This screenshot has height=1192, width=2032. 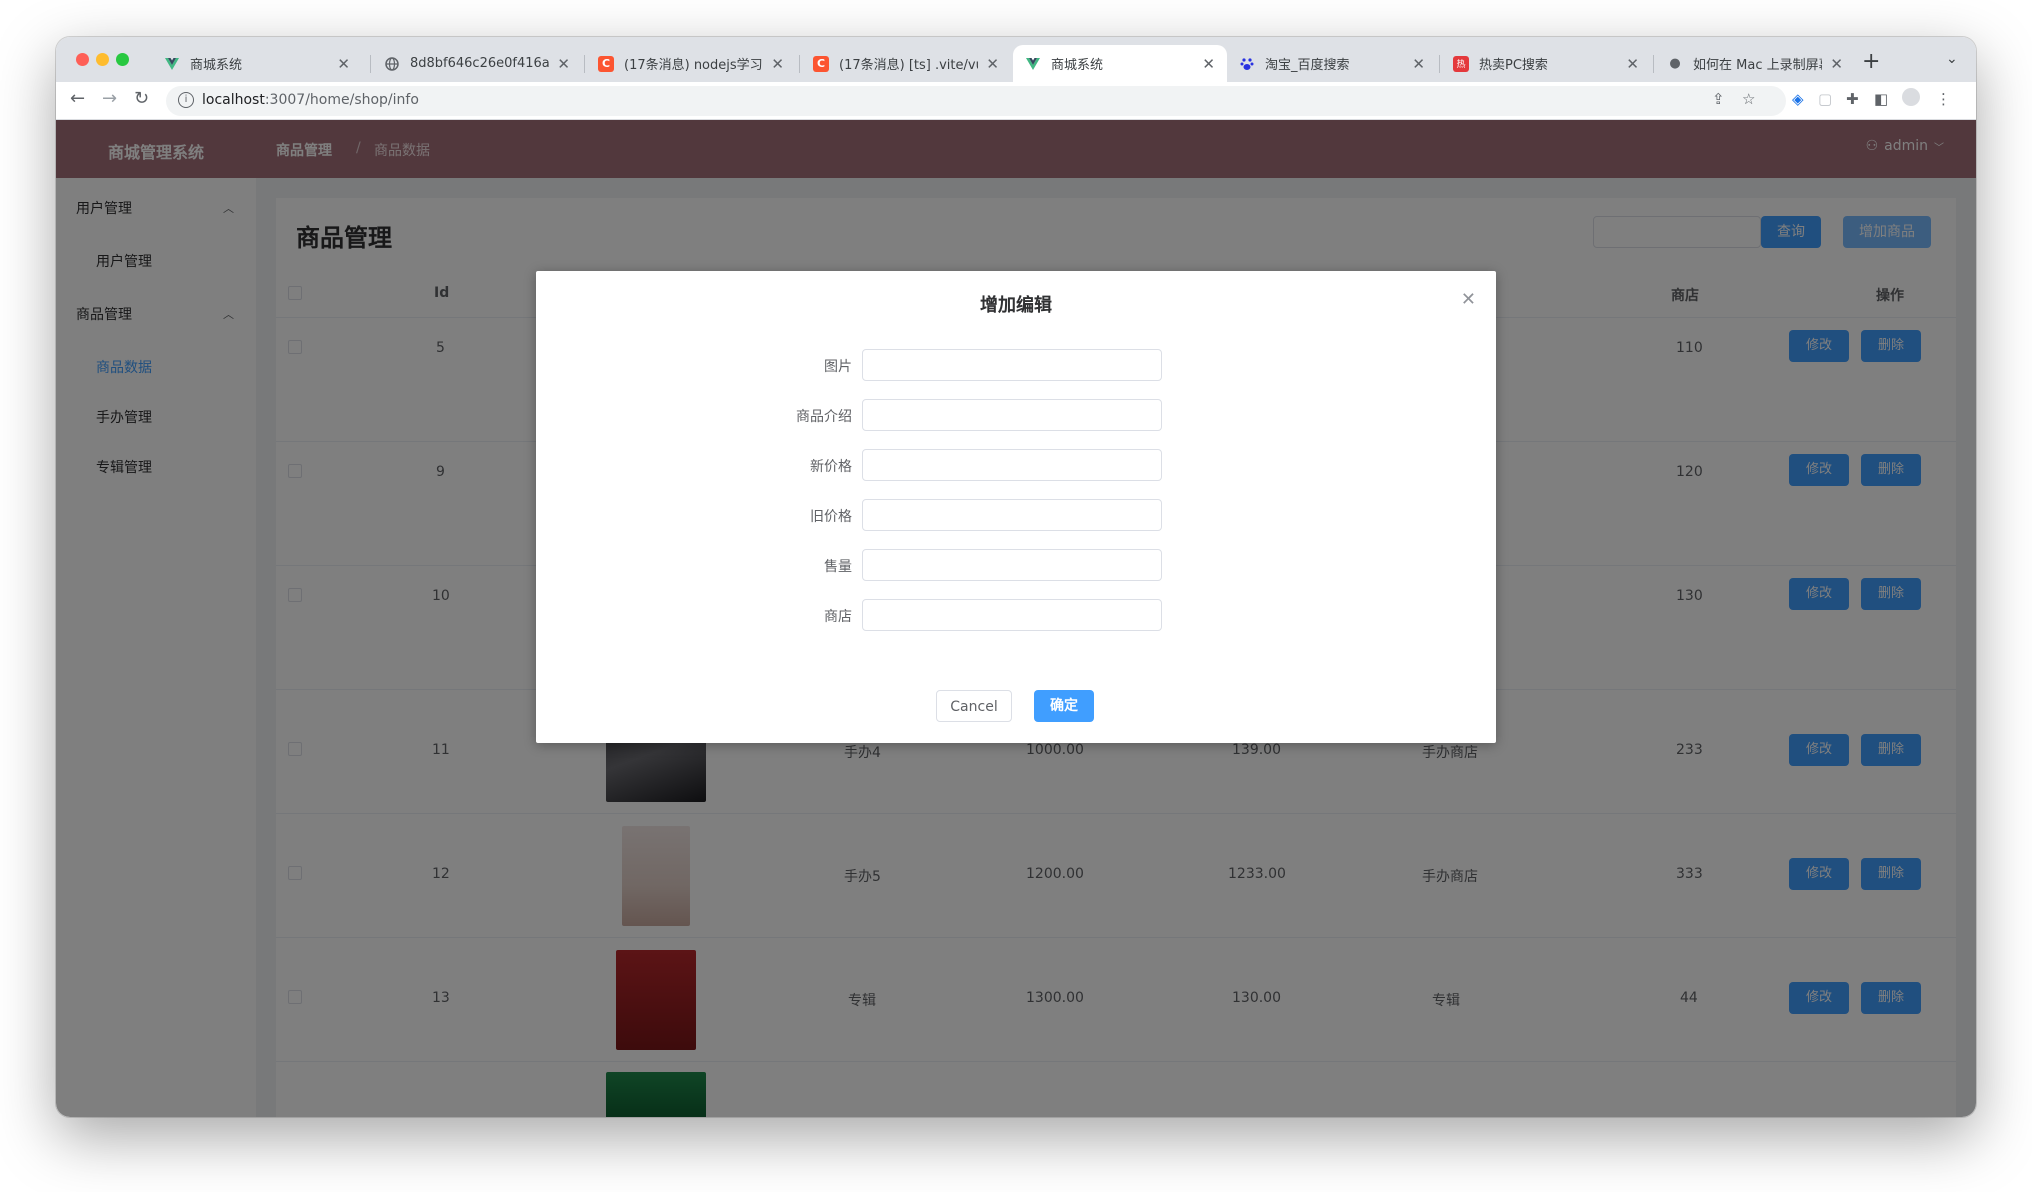 What do you see at coordinates (1881, 99) in the screenshot?
I see `sidepanel-icon: ◧` at bounding box center [1881, 99].